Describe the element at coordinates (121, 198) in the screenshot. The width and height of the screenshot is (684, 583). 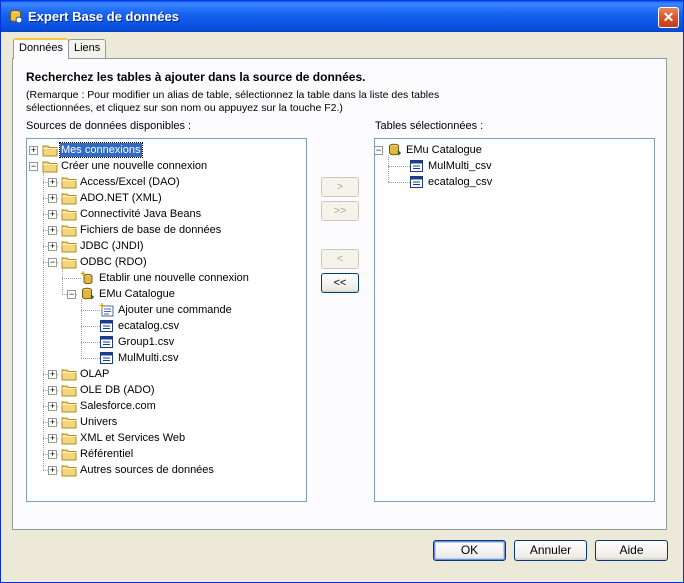
I see `tree-item-label: ADO.NET (XML)` at that location.